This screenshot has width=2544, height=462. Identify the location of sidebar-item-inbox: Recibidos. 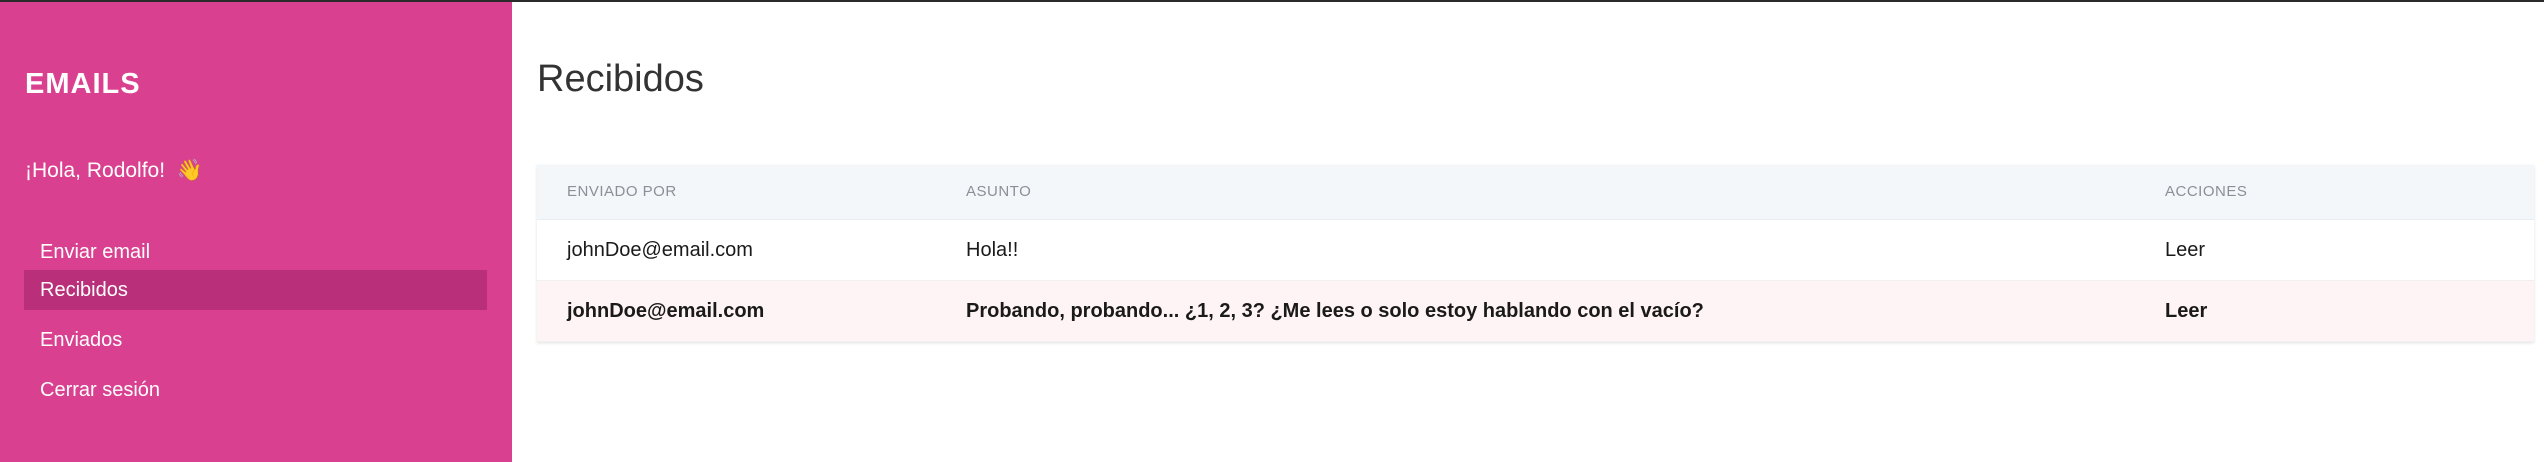
(255, 290).